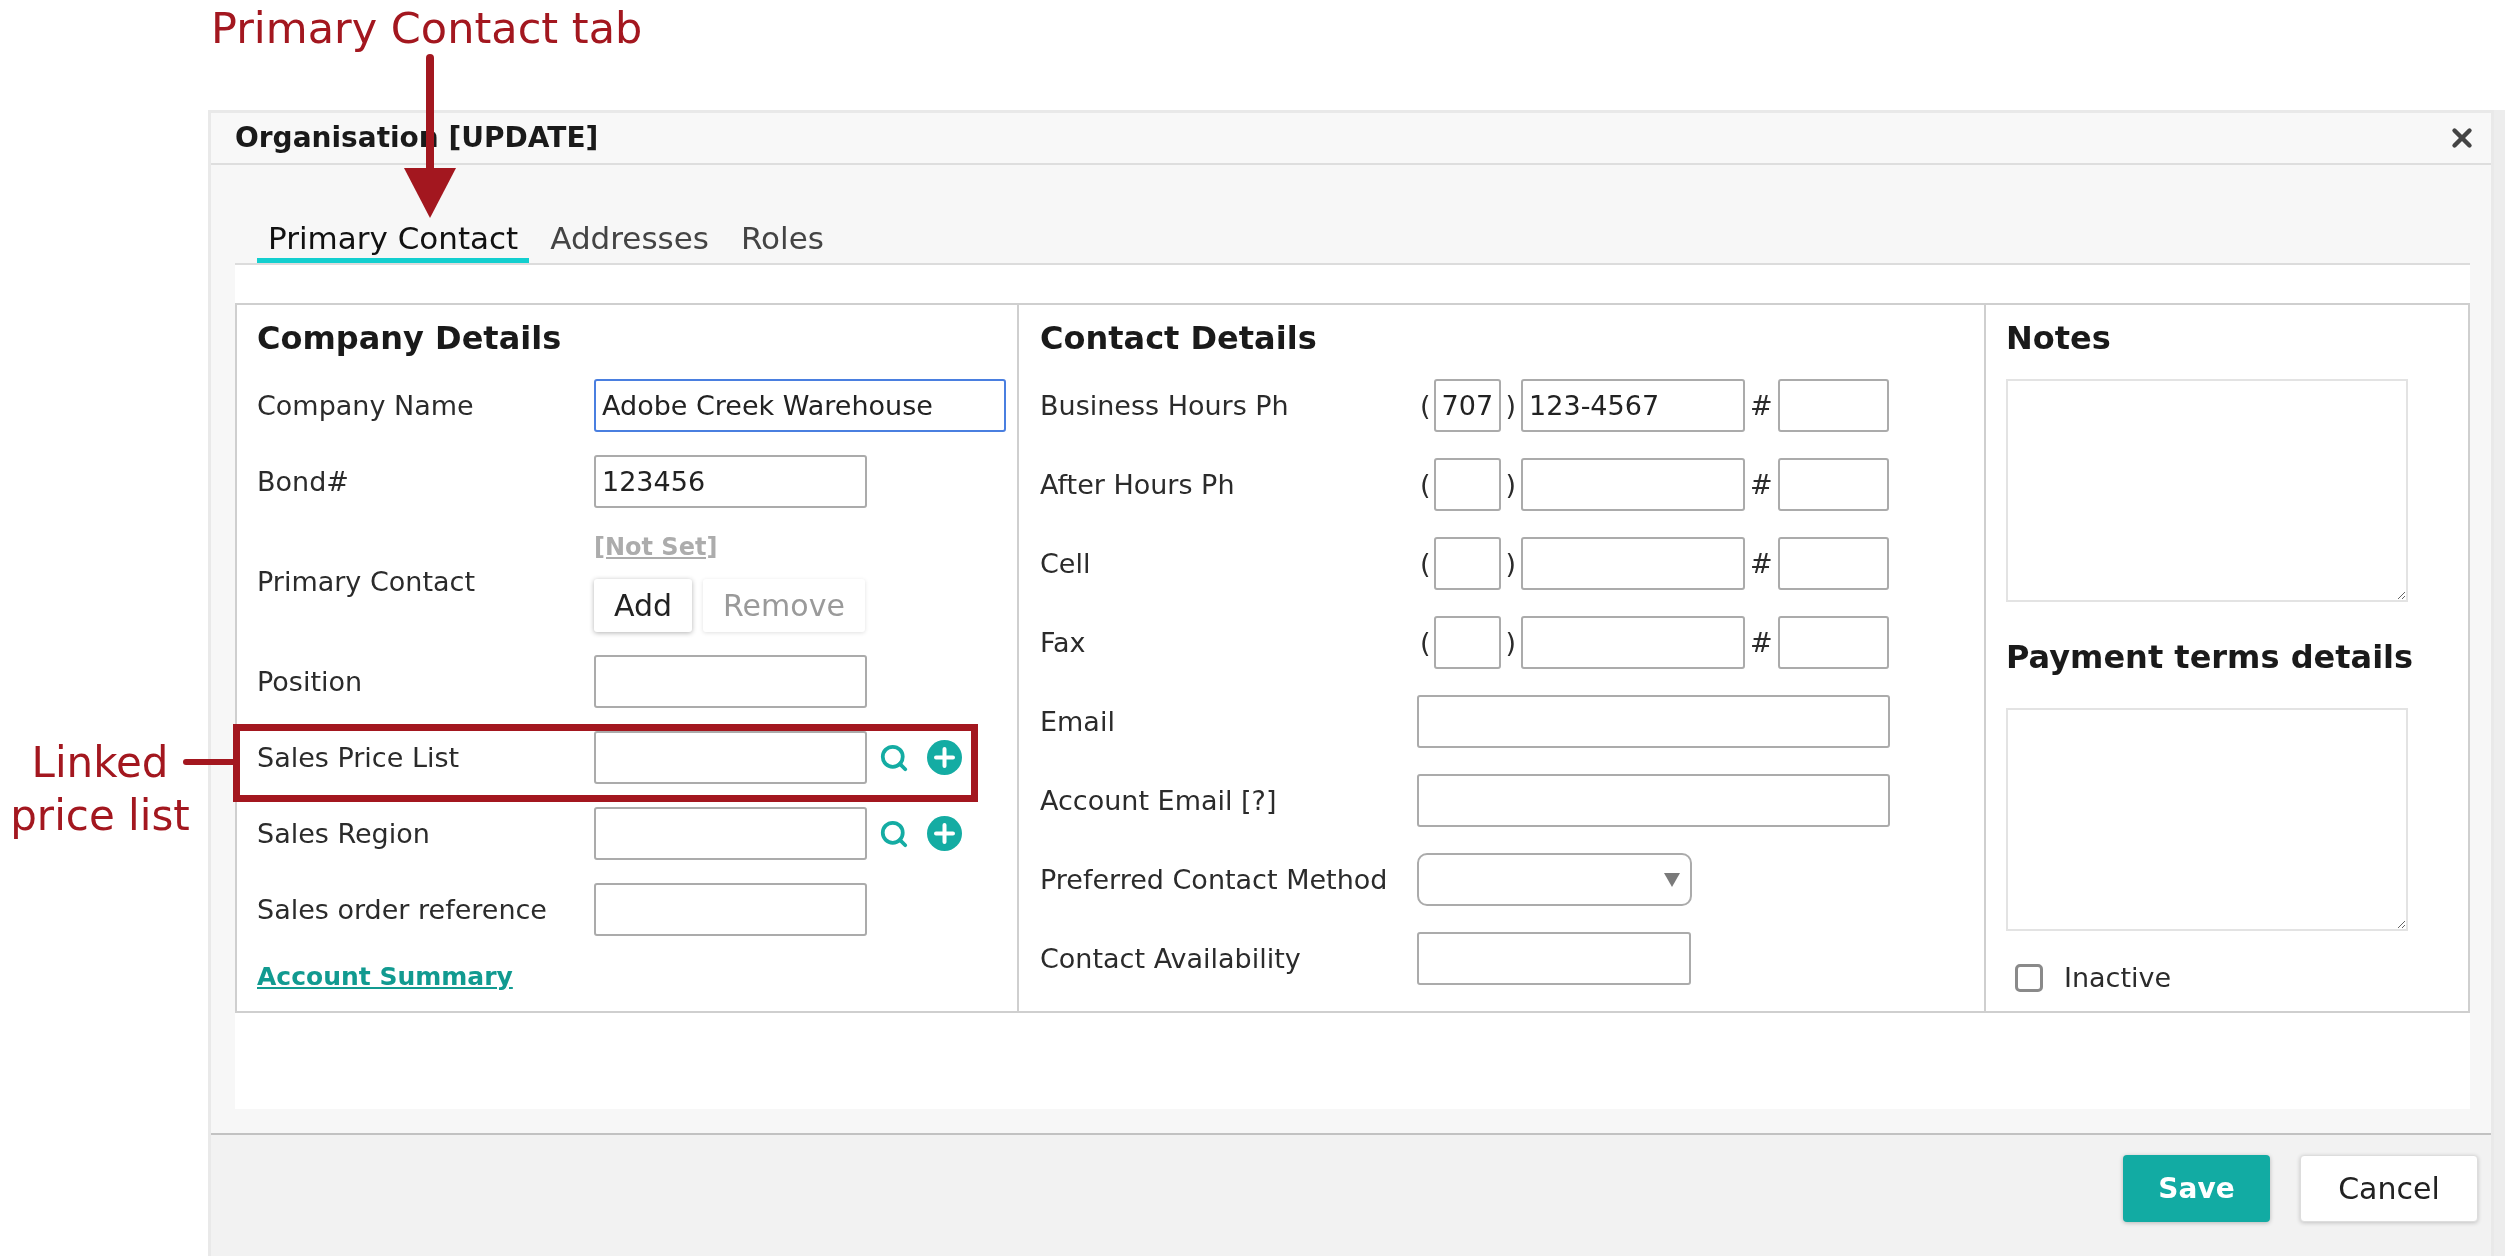  Describe the element at coordinates (2029, 978) in the screenshot. I see `checkbox` at that location.